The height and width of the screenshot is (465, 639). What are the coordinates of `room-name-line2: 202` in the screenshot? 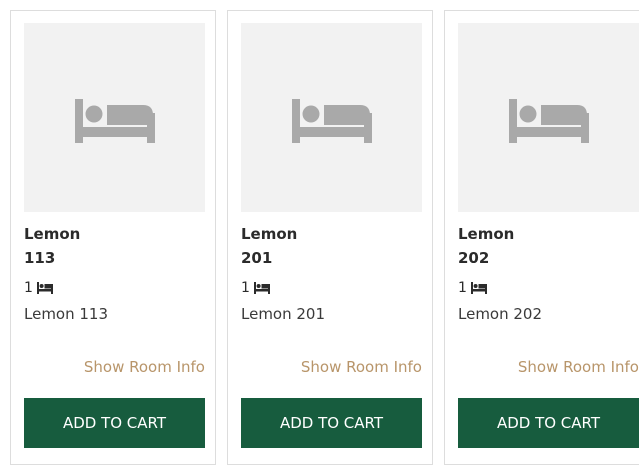 It's located at (474, 258).